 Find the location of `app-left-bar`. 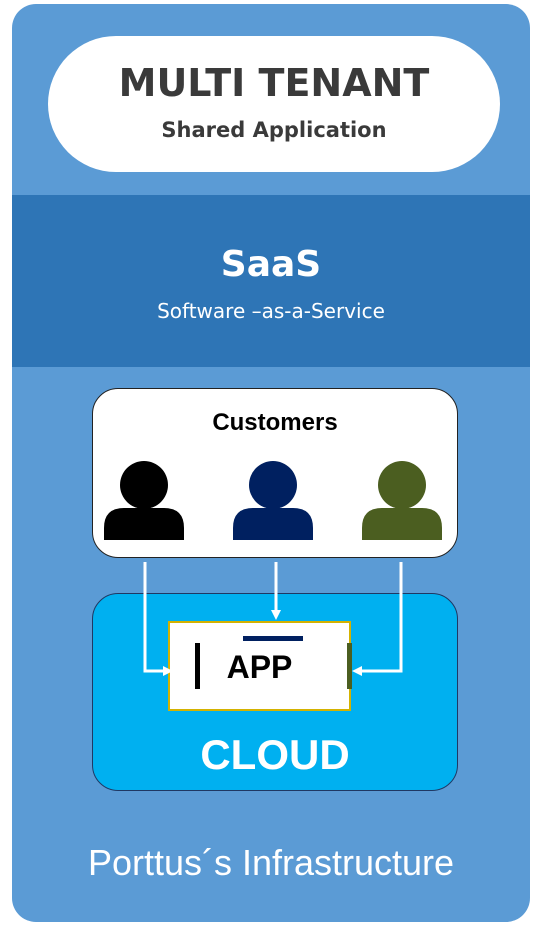

app-left-bar is located at coordinates (197, 666).